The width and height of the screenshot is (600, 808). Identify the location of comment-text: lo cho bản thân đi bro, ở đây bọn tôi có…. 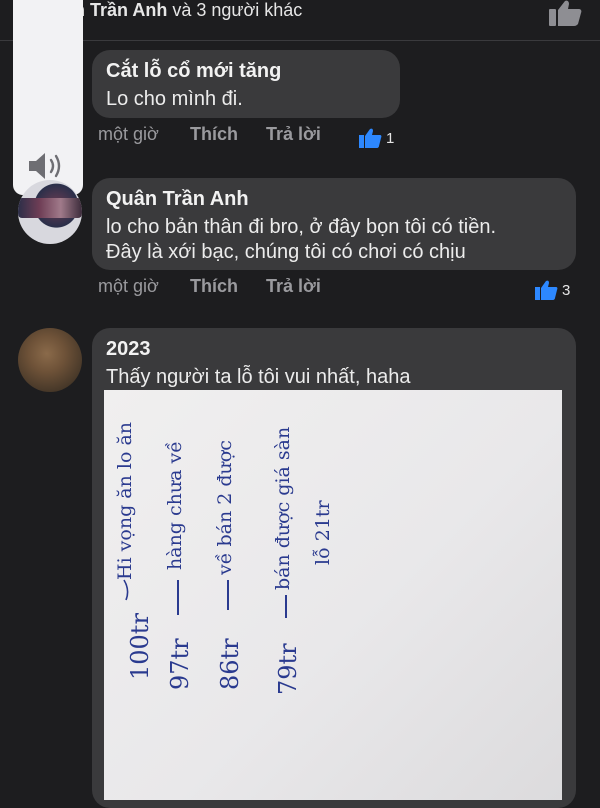
(301, 227).